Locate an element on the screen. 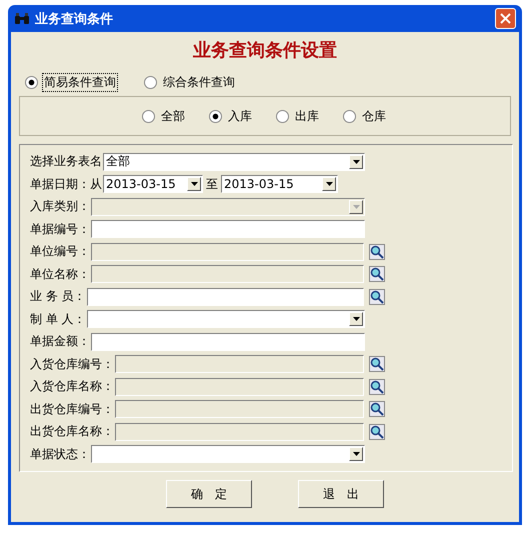  radio-label: 出库 is located at coordinates (307, 116).